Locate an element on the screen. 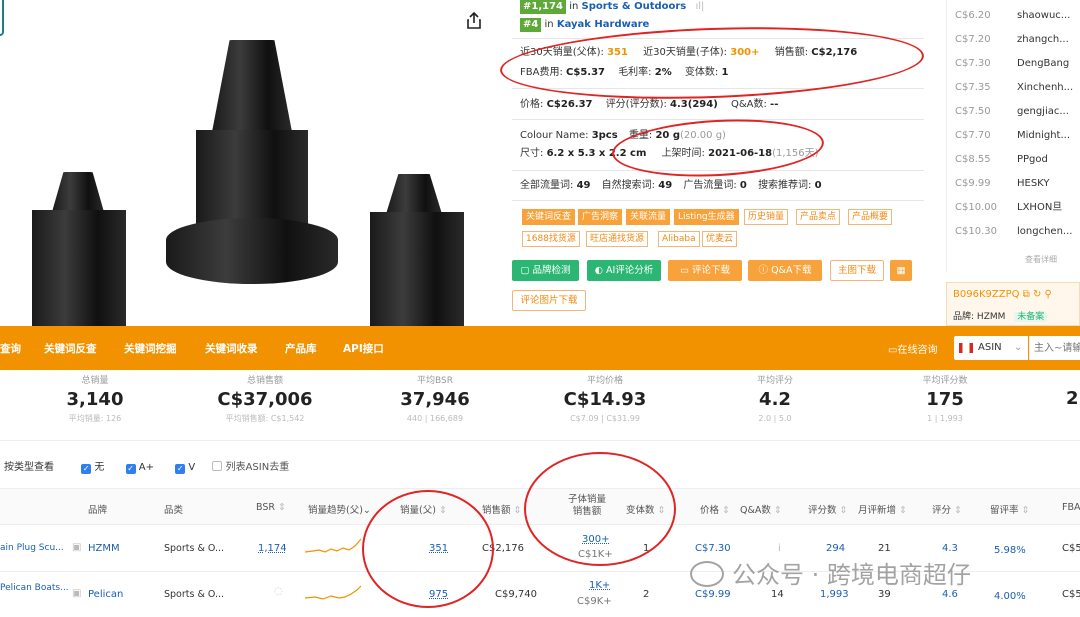 The height and width of the screenshot is (617, 1080). tag-history-sales: 历史销量 is located at coordinates (766, 217).